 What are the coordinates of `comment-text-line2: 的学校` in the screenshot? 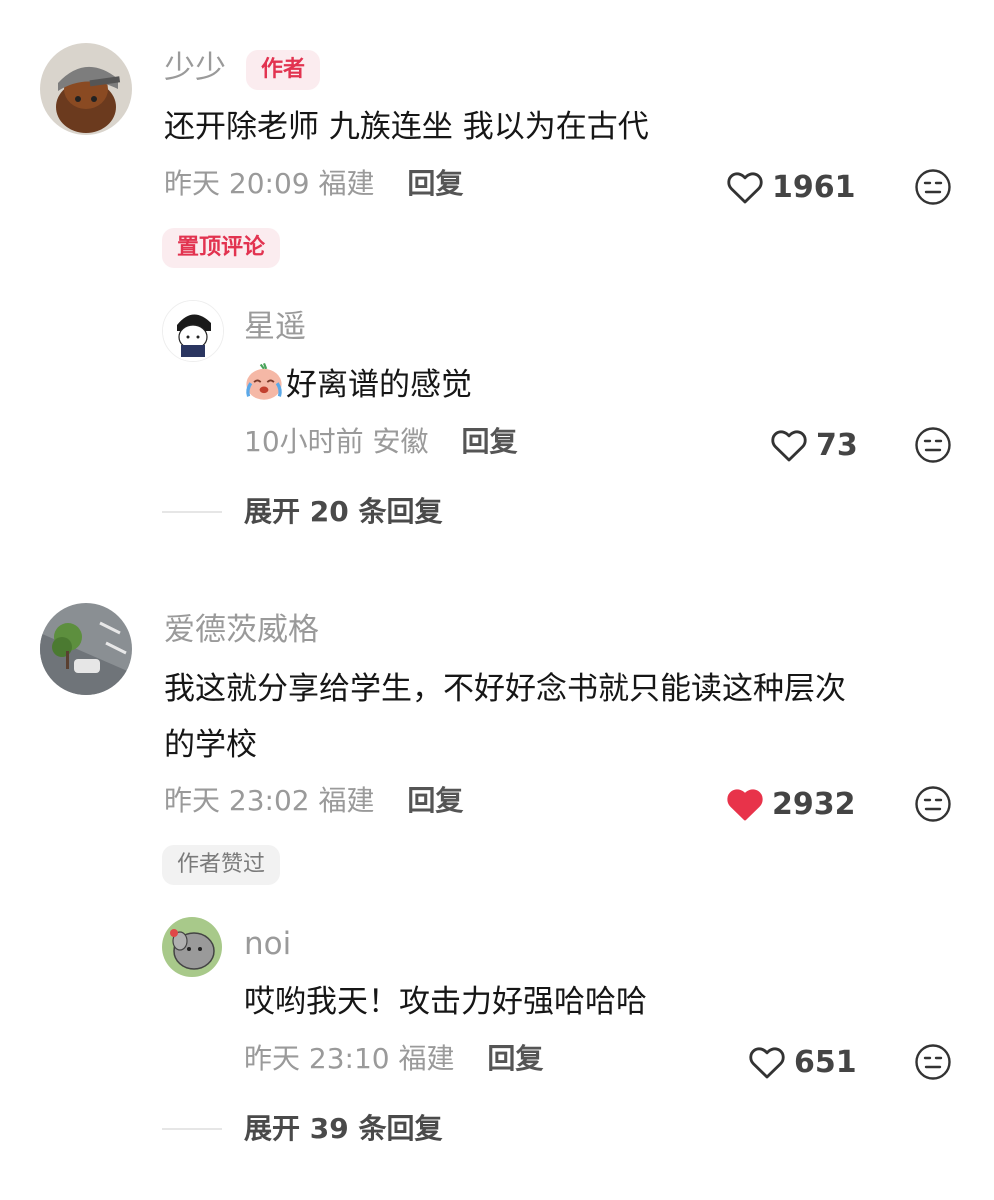 It's located at (210, 745).